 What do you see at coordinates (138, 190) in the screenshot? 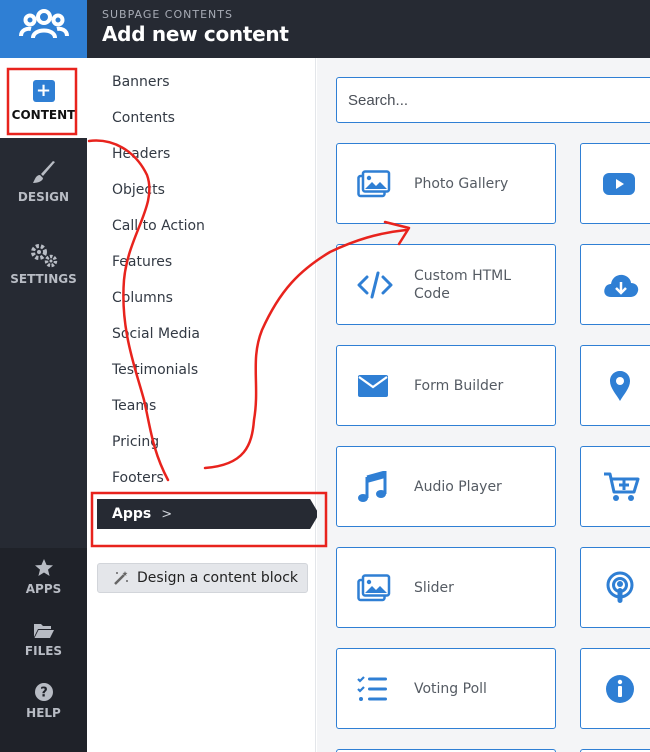
I see `category-item-objects: Objects` at bounding box center [138, 190].